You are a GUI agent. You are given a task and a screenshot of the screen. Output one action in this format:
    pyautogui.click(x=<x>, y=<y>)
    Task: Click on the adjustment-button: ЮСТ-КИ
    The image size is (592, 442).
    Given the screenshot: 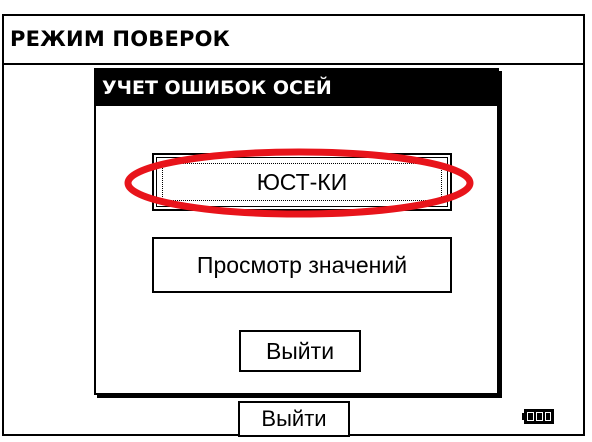 What is the action you would take?
    pyautogui.click(x=302, y=182)
    